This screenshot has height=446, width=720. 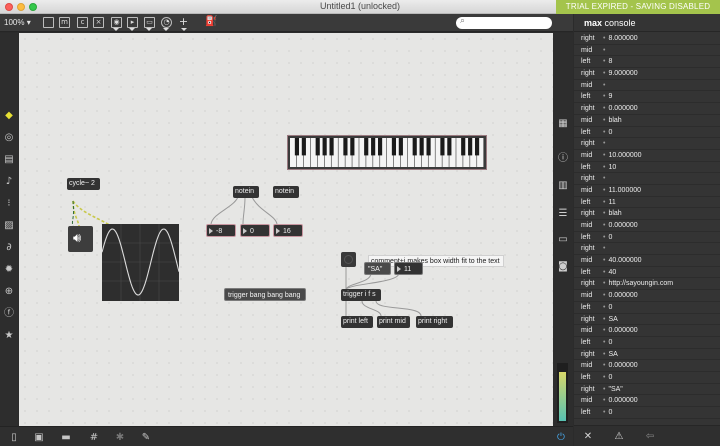 What do you see at coordinates (647, 191) in the screenshot?
I see `console-row: mid • 11.000000` at bounding box center [647, 191].